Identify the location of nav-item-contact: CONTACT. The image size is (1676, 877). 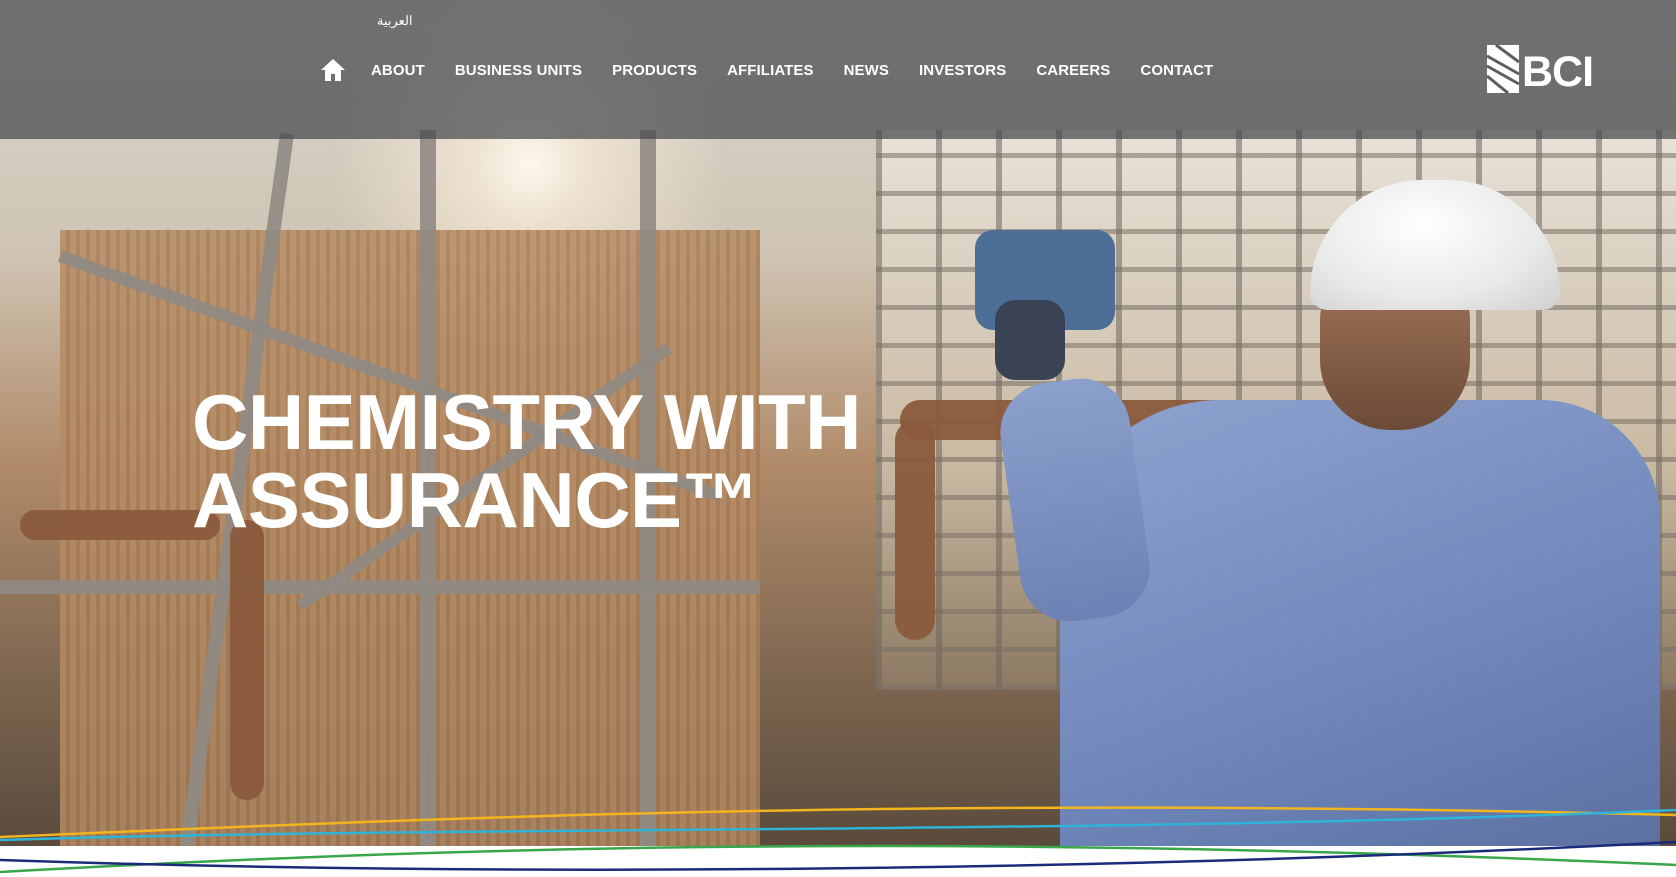
(1176, 70).